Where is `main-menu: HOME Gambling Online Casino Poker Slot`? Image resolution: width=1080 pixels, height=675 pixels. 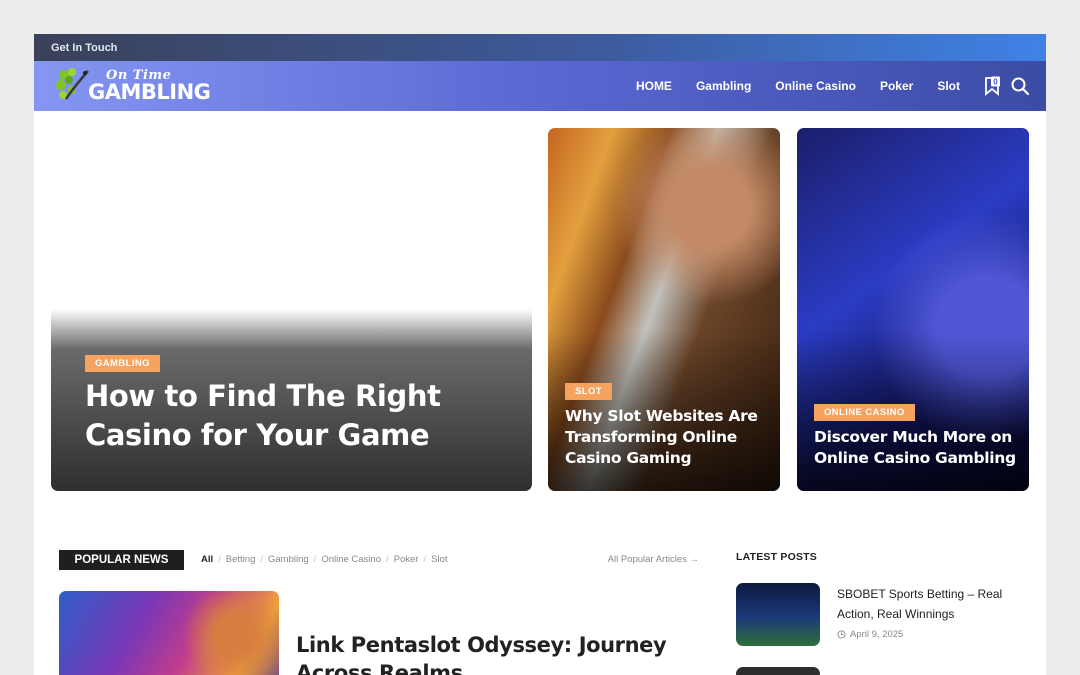
main-menu: HOME Gambling Online Casino Poker Slot is located at coordinates (798, 86).